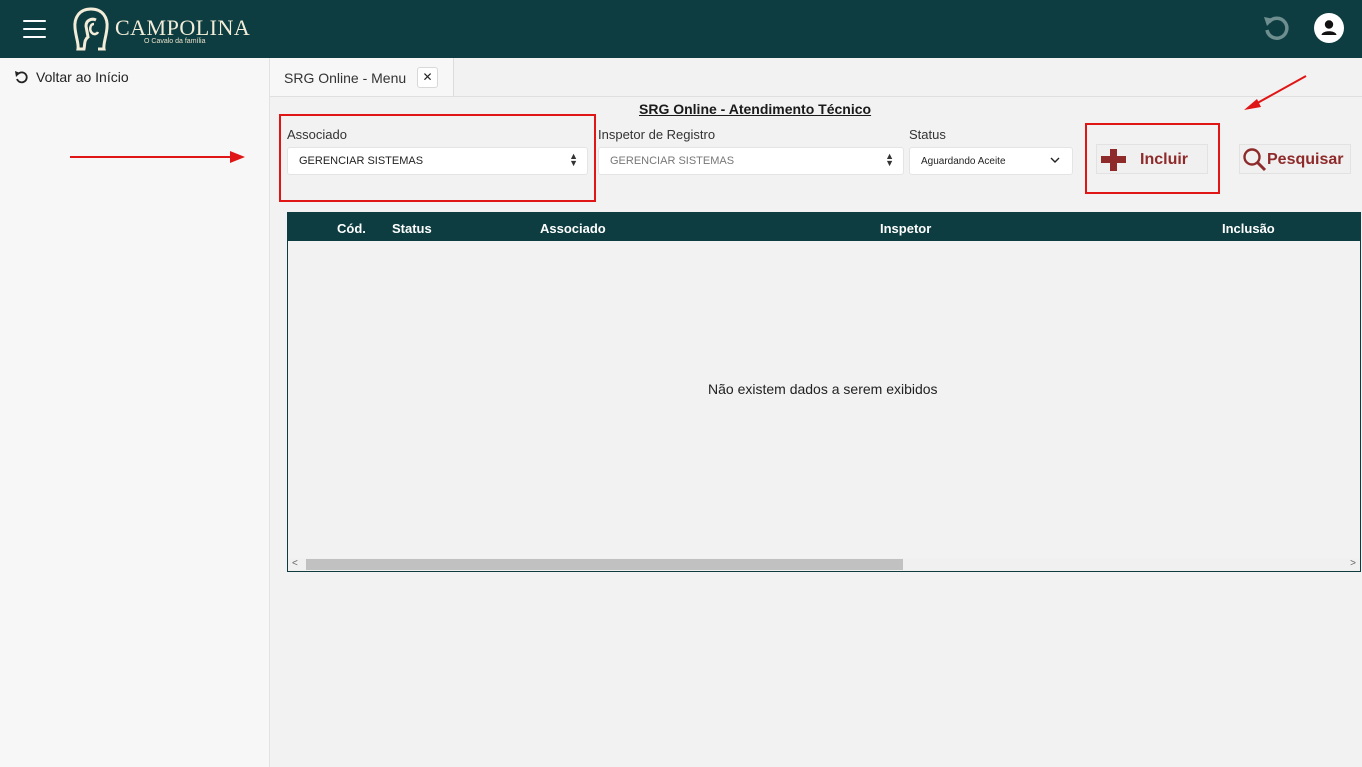 This screenshot has width=1362, height=767. I want to click on hamburger-icon, so click(34, 29).